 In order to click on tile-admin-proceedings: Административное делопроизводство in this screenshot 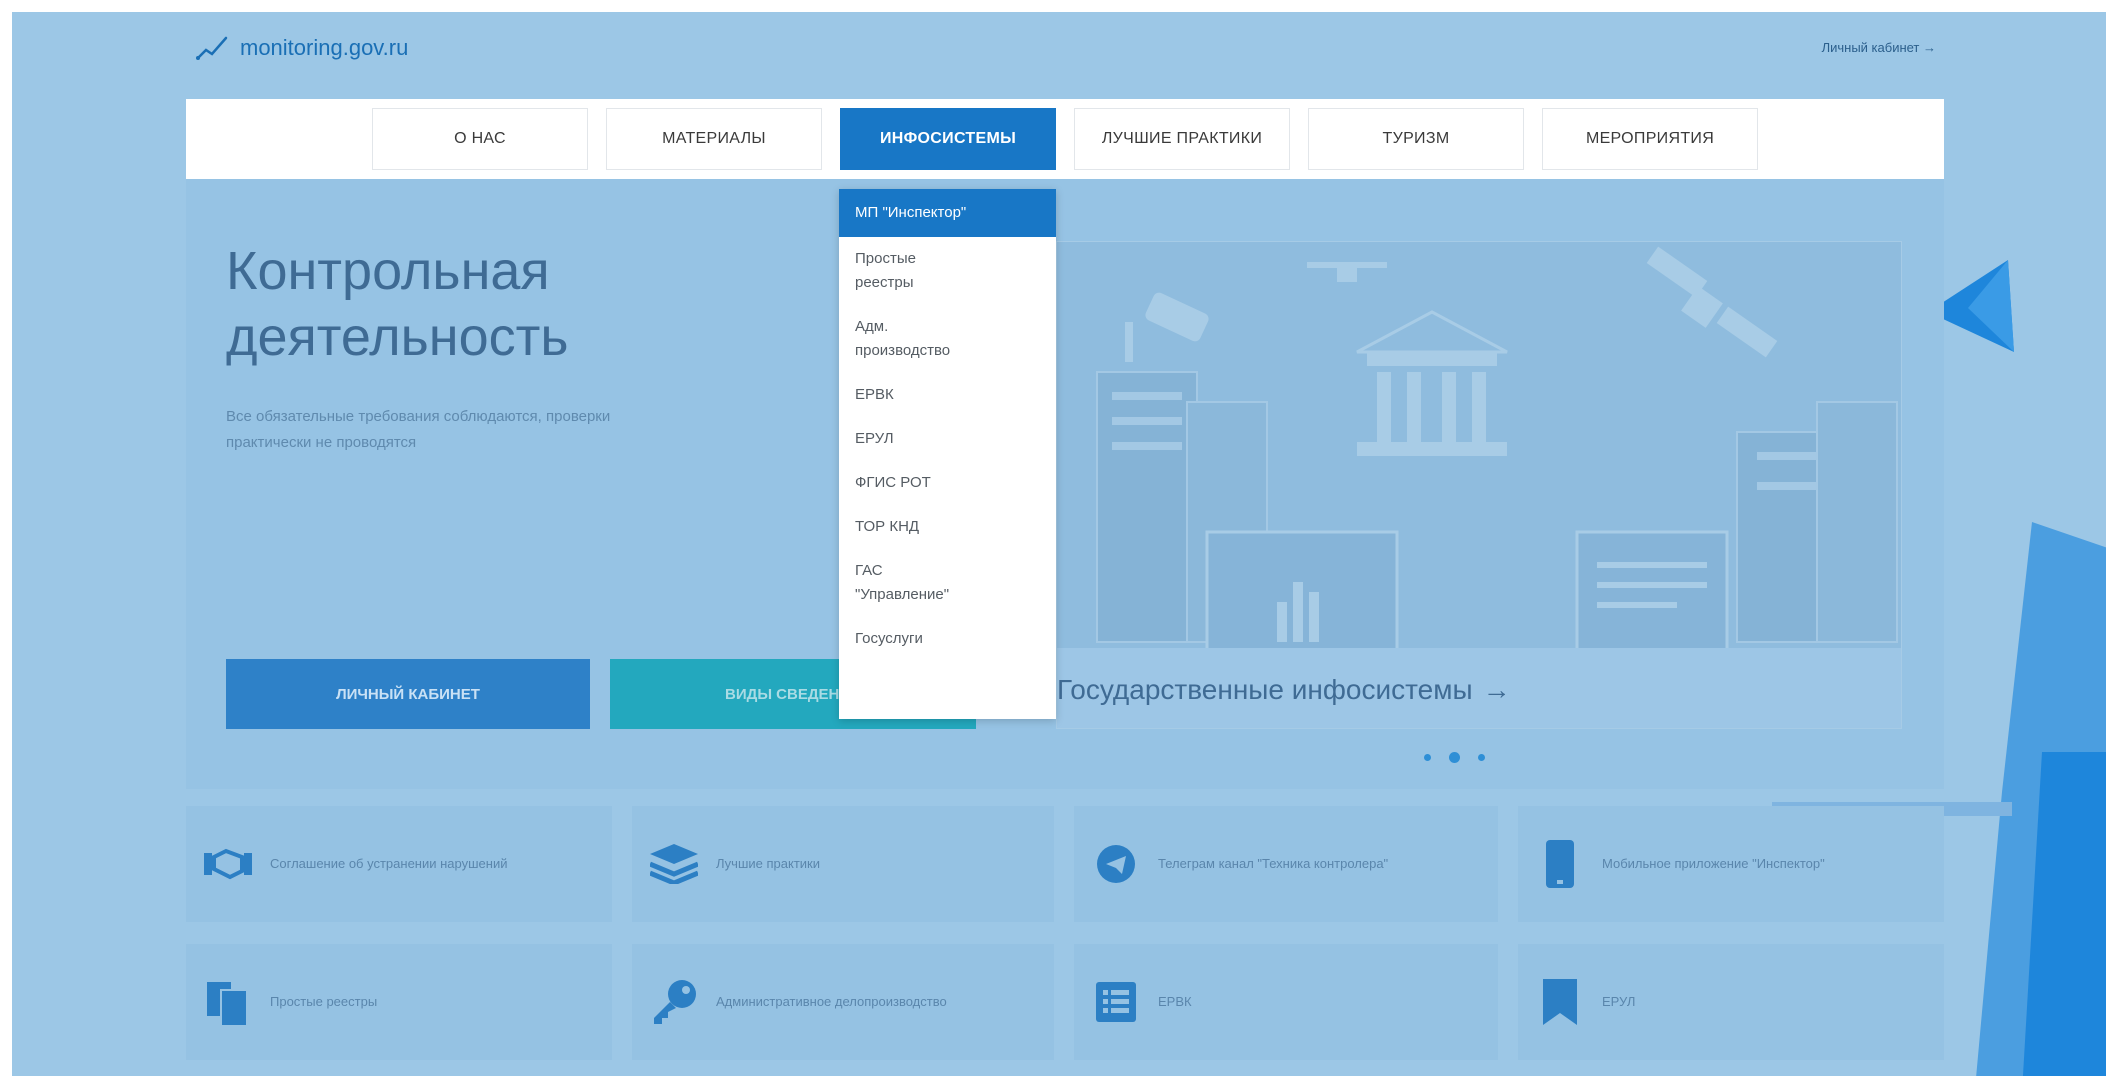, I will do `click(843, 1002)`.